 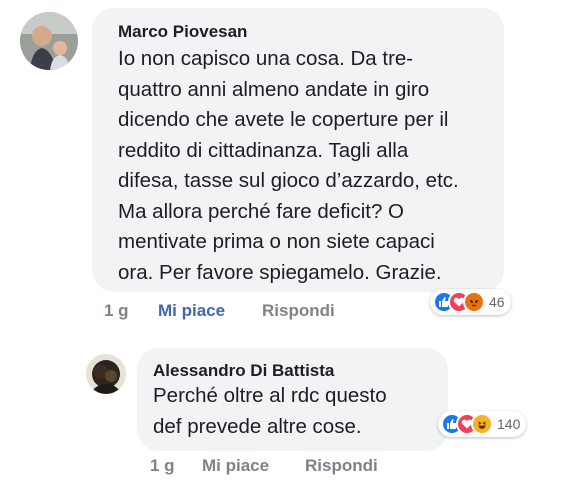 I want to click on reactions-summary: 46, so click(x=470, y=302).